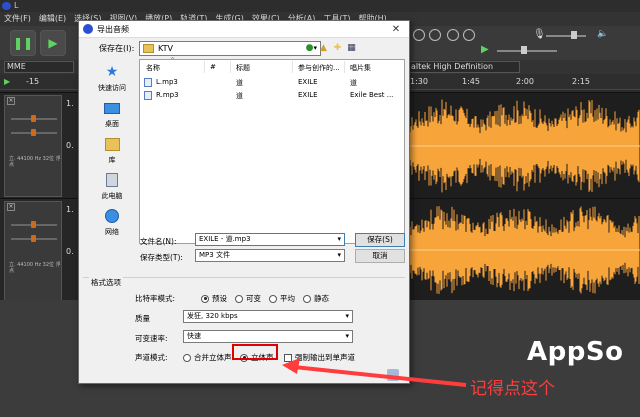  I want to click on quality-value: 发狂, 320 kbps, so click(212, 316).